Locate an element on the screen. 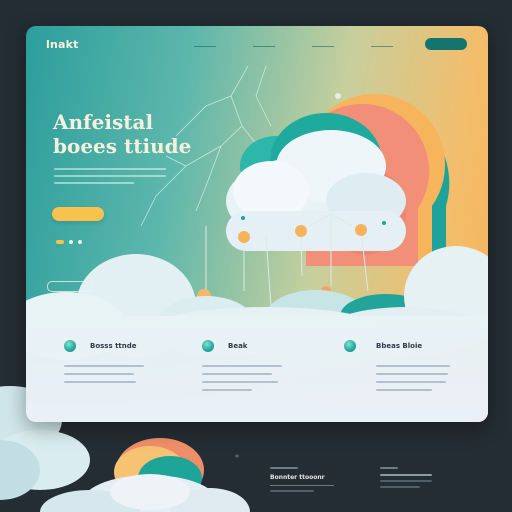  feature-title: Beak is located at coordinates (238, 346).